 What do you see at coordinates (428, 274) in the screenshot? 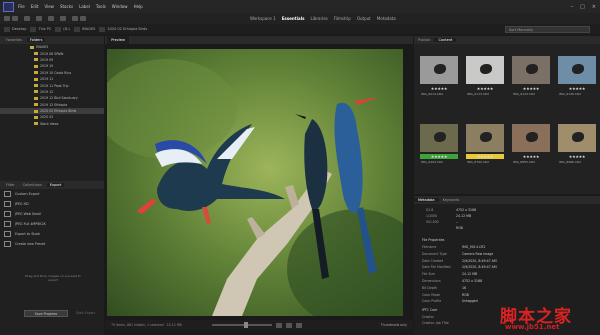
I see `metadata-key: File Size` at bounding box center [428, 274].